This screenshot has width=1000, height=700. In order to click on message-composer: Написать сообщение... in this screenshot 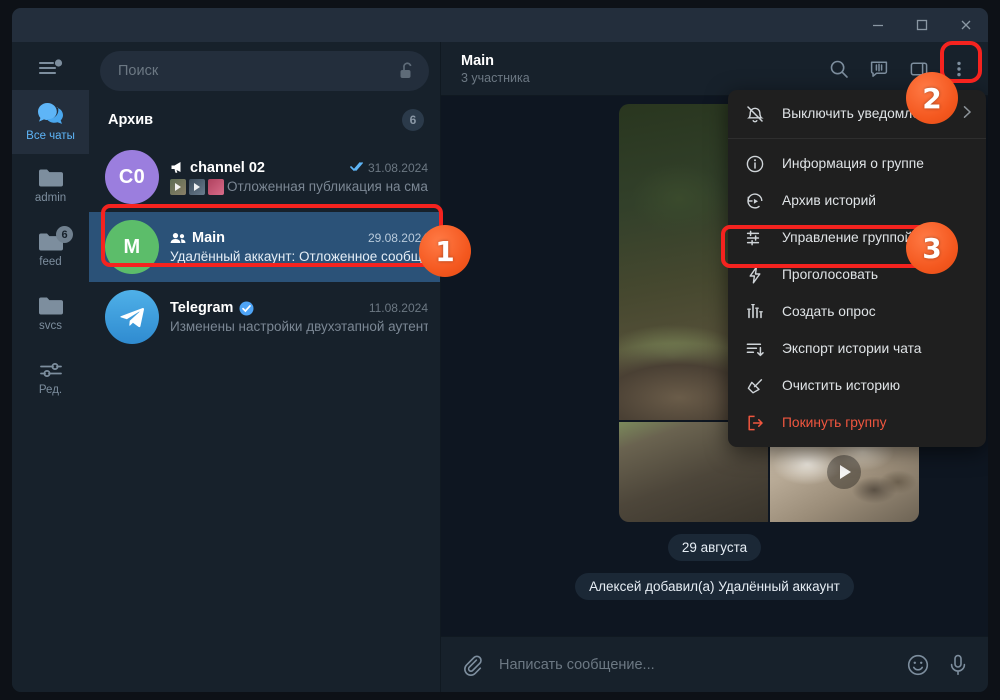, I will do `click(714, 664)`.